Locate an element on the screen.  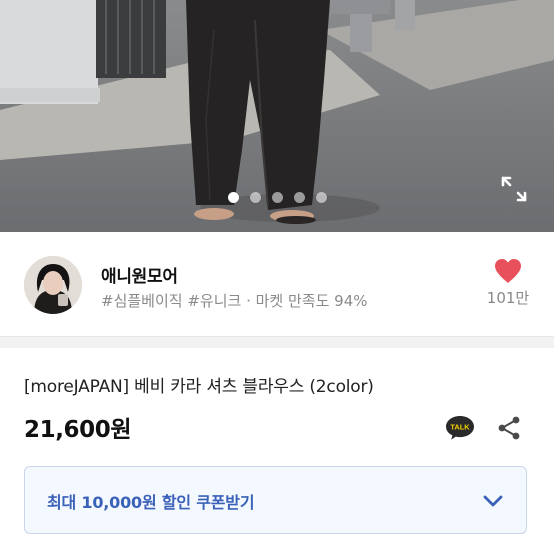
expand-icon is located at coordinates (514, 189).